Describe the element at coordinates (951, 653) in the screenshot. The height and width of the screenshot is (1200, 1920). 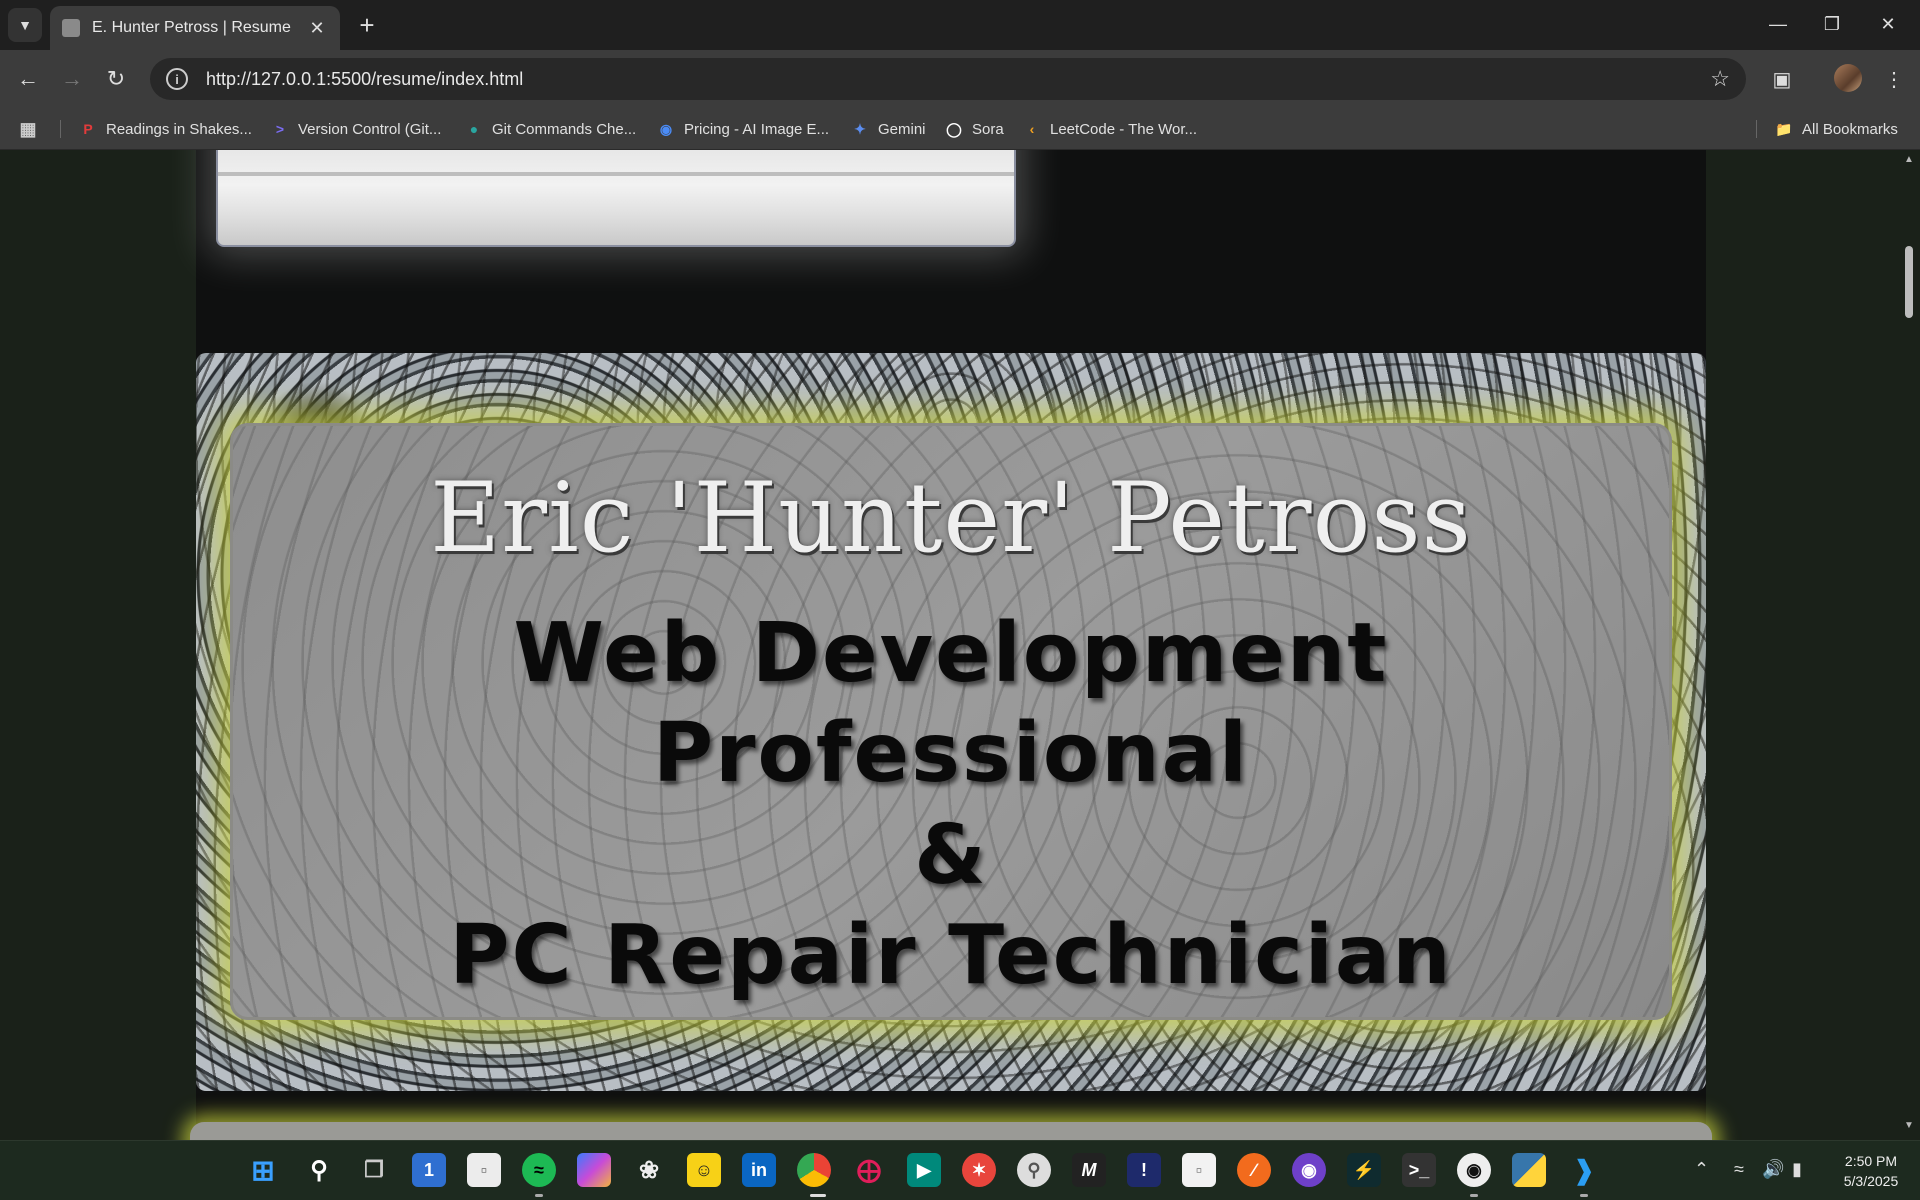
I see `hero-title-line: Web Development` at that location.